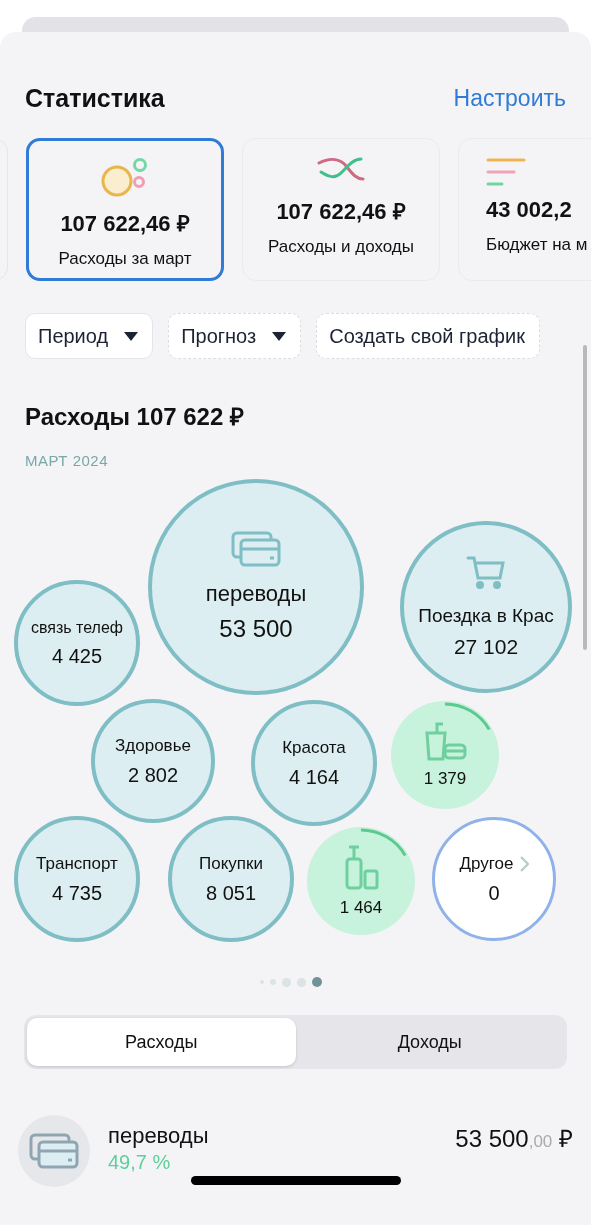 Image resolution: width=591 pixels, height=1225 pixels. What do you see at coordinates (506, 172) in the screenshot?
I see `bars-icon` at bounding box center [506, 172].